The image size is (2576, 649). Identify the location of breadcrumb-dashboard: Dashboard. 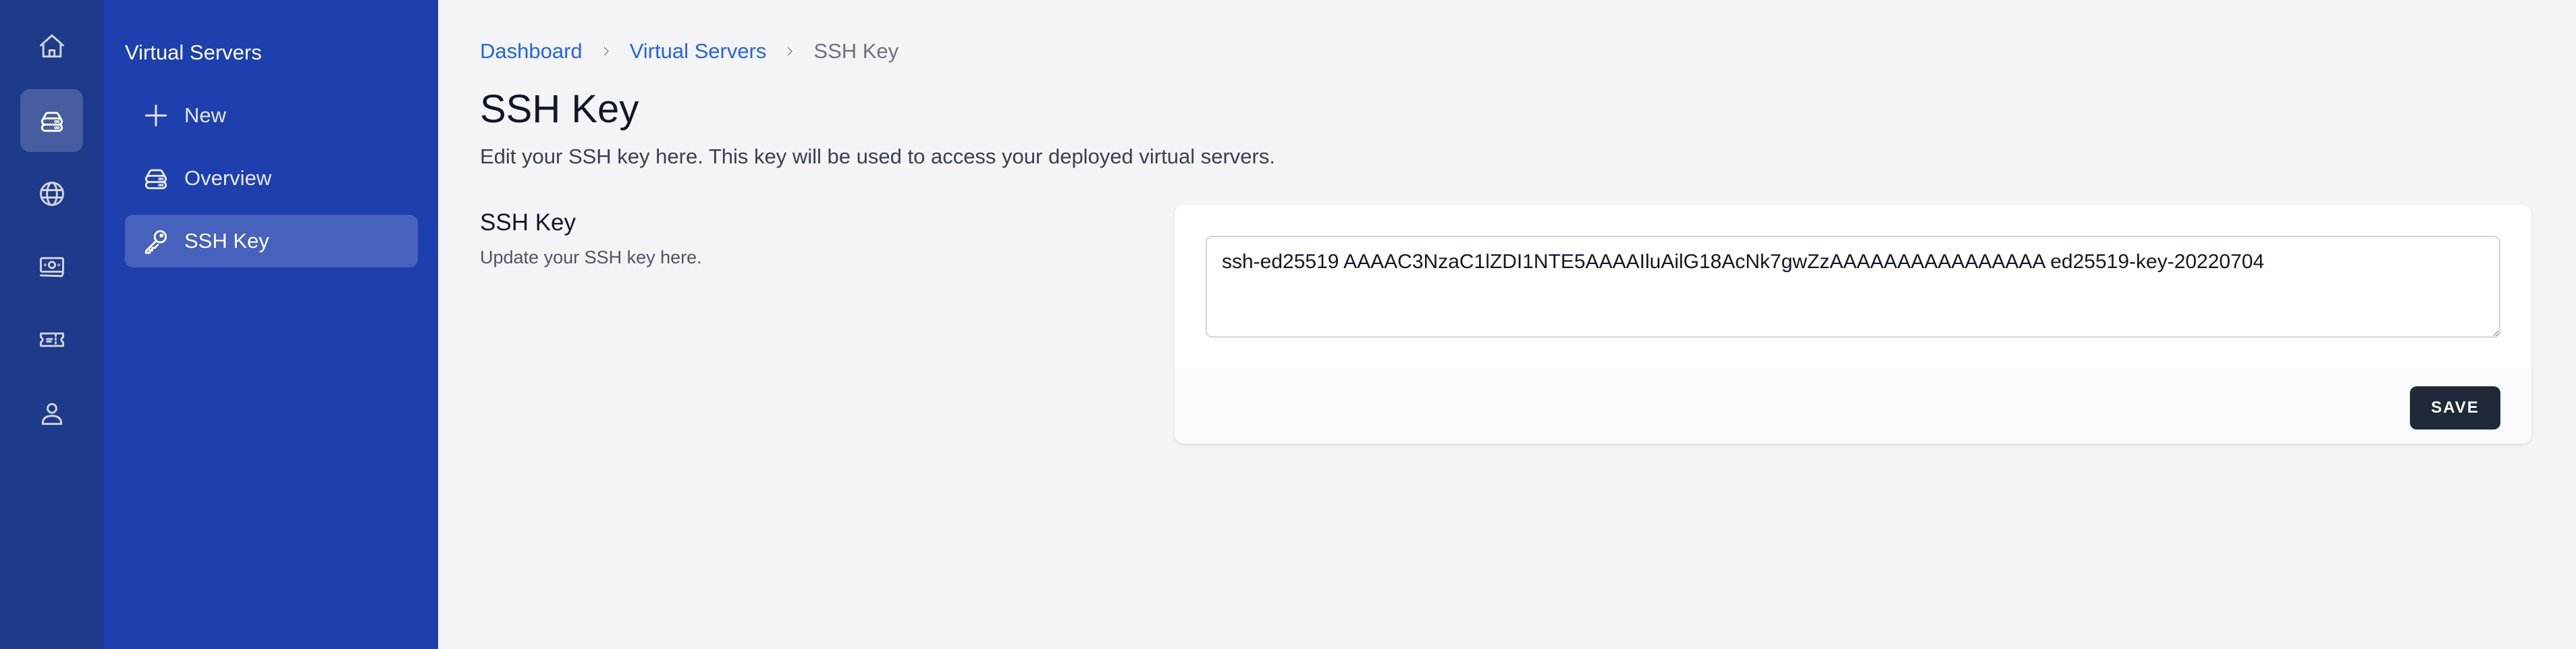
(531, 51).